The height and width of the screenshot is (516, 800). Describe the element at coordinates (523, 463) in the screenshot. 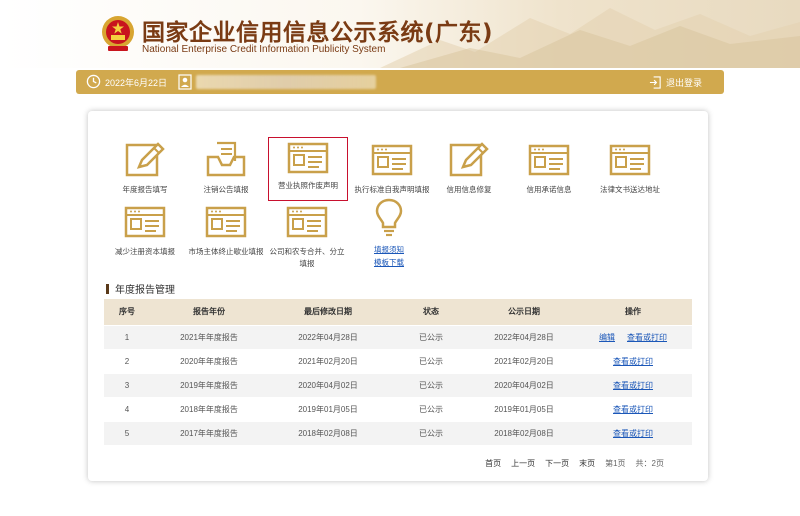

I see `prev-page-button: 上一页` at that location.